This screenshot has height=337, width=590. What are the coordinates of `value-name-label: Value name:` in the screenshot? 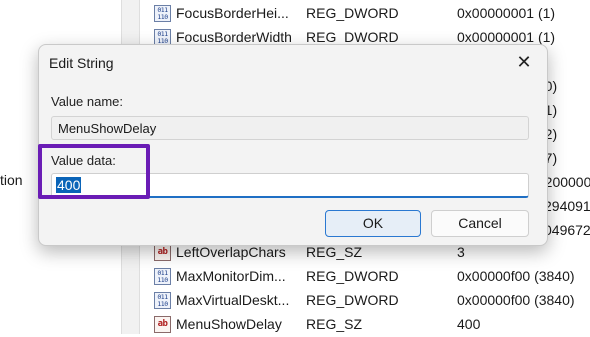 It's located at (87, 101).